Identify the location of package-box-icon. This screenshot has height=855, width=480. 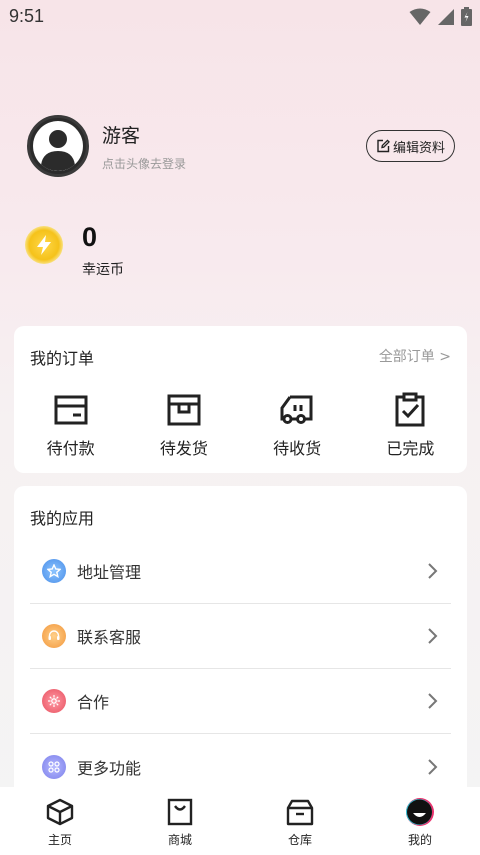
(184, 410).